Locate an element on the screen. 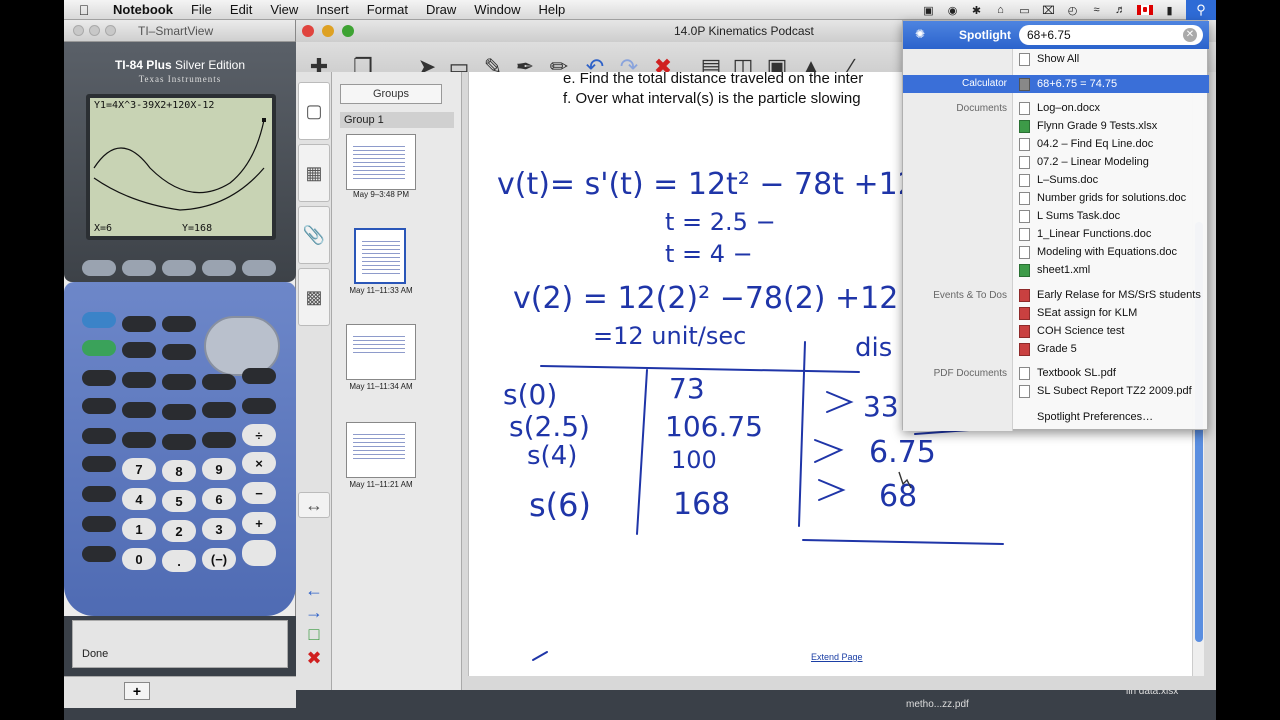  document-item: 04.2 – Find Eq Line.doc is located at coordinates (1111, 144).